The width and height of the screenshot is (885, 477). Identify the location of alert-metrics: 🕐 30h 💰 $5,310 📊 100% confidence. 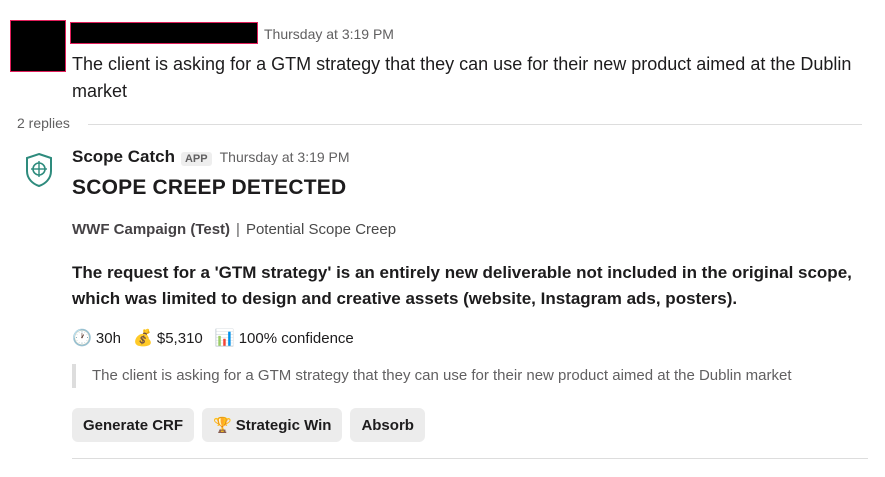
(219, 338).